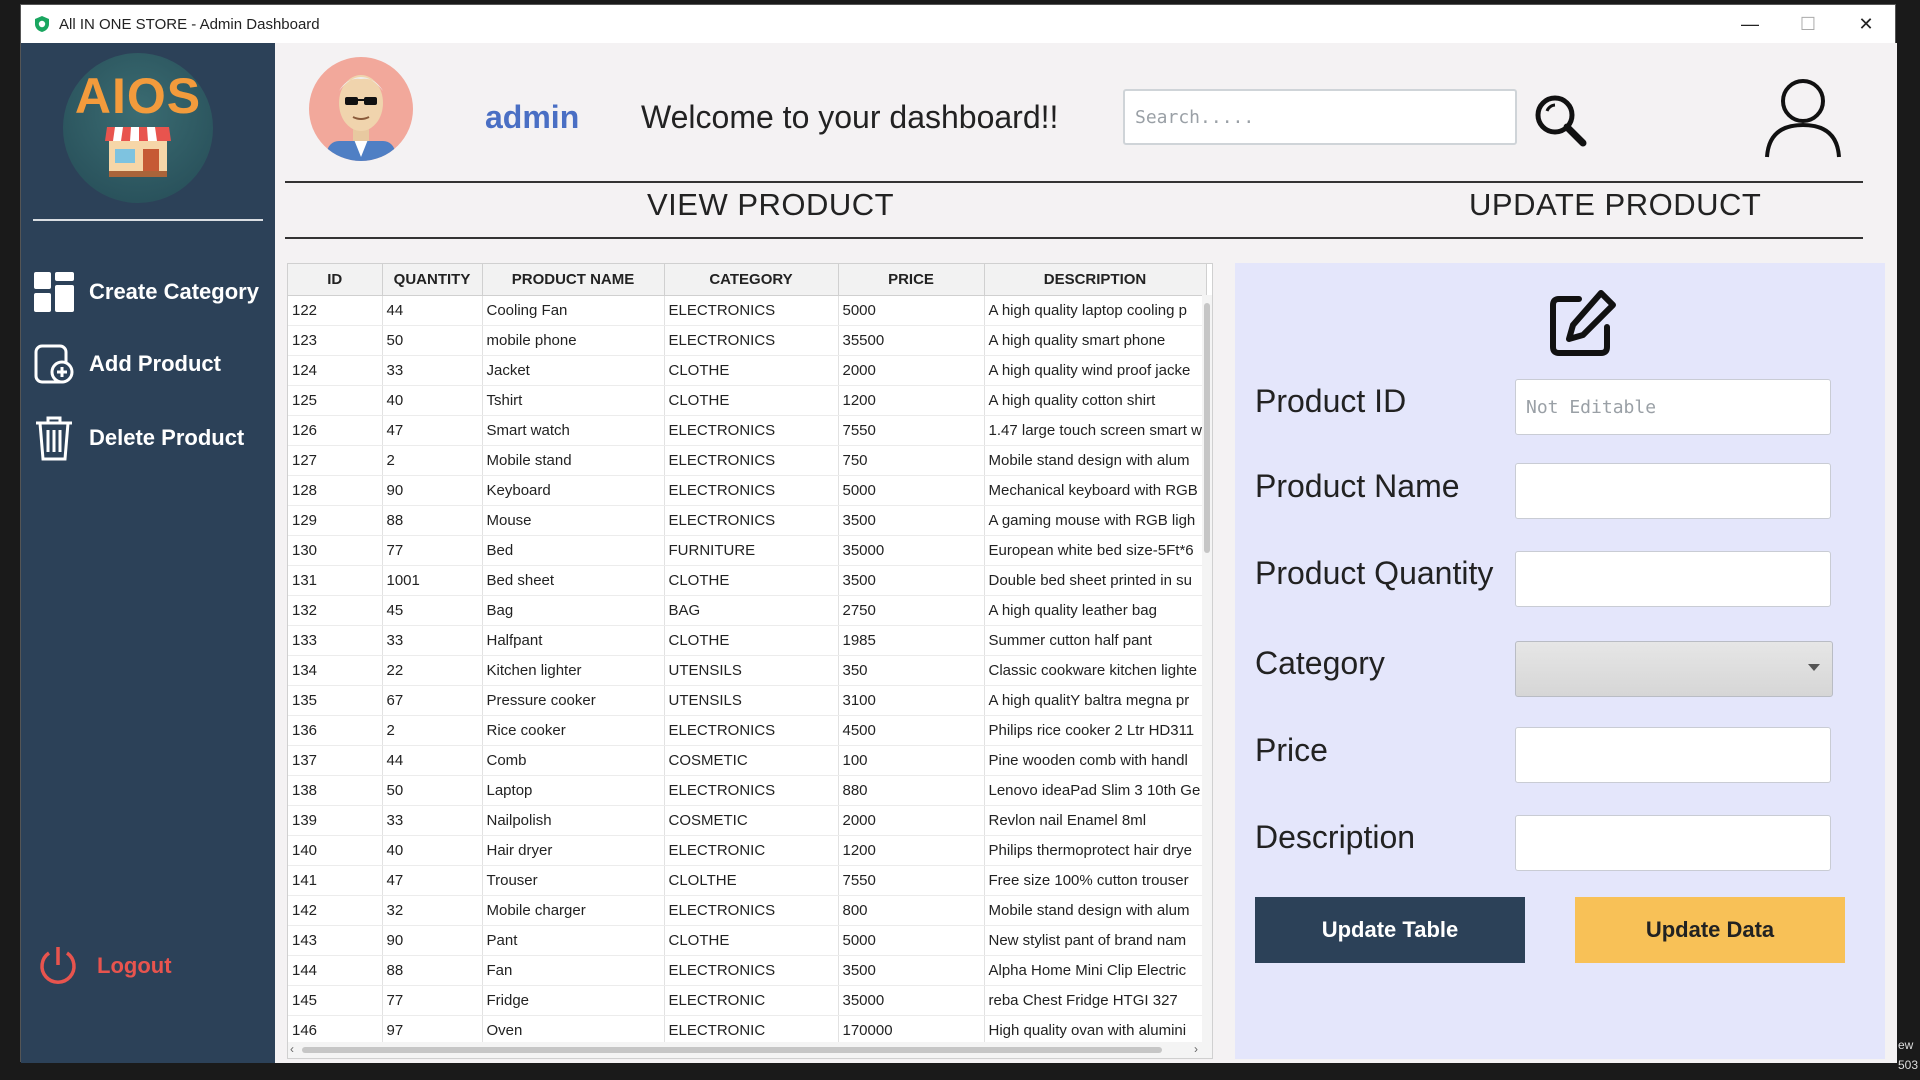 The width and height of the screenshot is (1920, 1080). I want to click on table-cell: 7550, so click(911, 430).